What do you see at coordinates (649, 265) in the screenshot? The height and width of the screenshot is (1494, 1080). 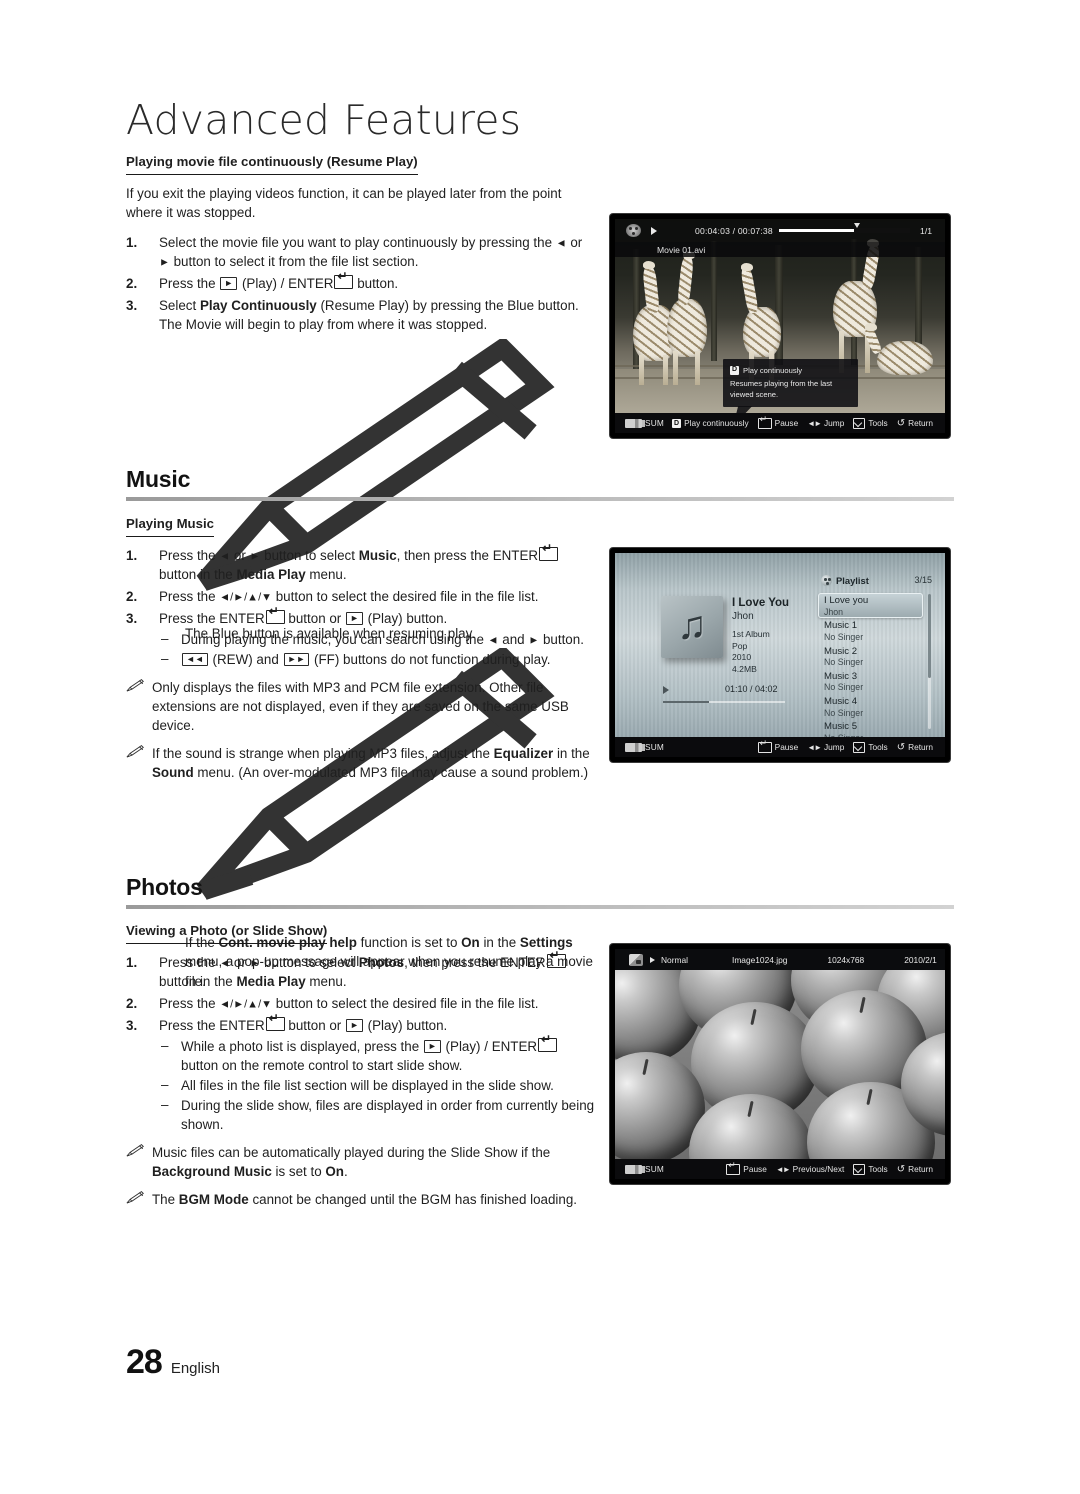 I see `giraffe-head` at bounding box center [649, 265].